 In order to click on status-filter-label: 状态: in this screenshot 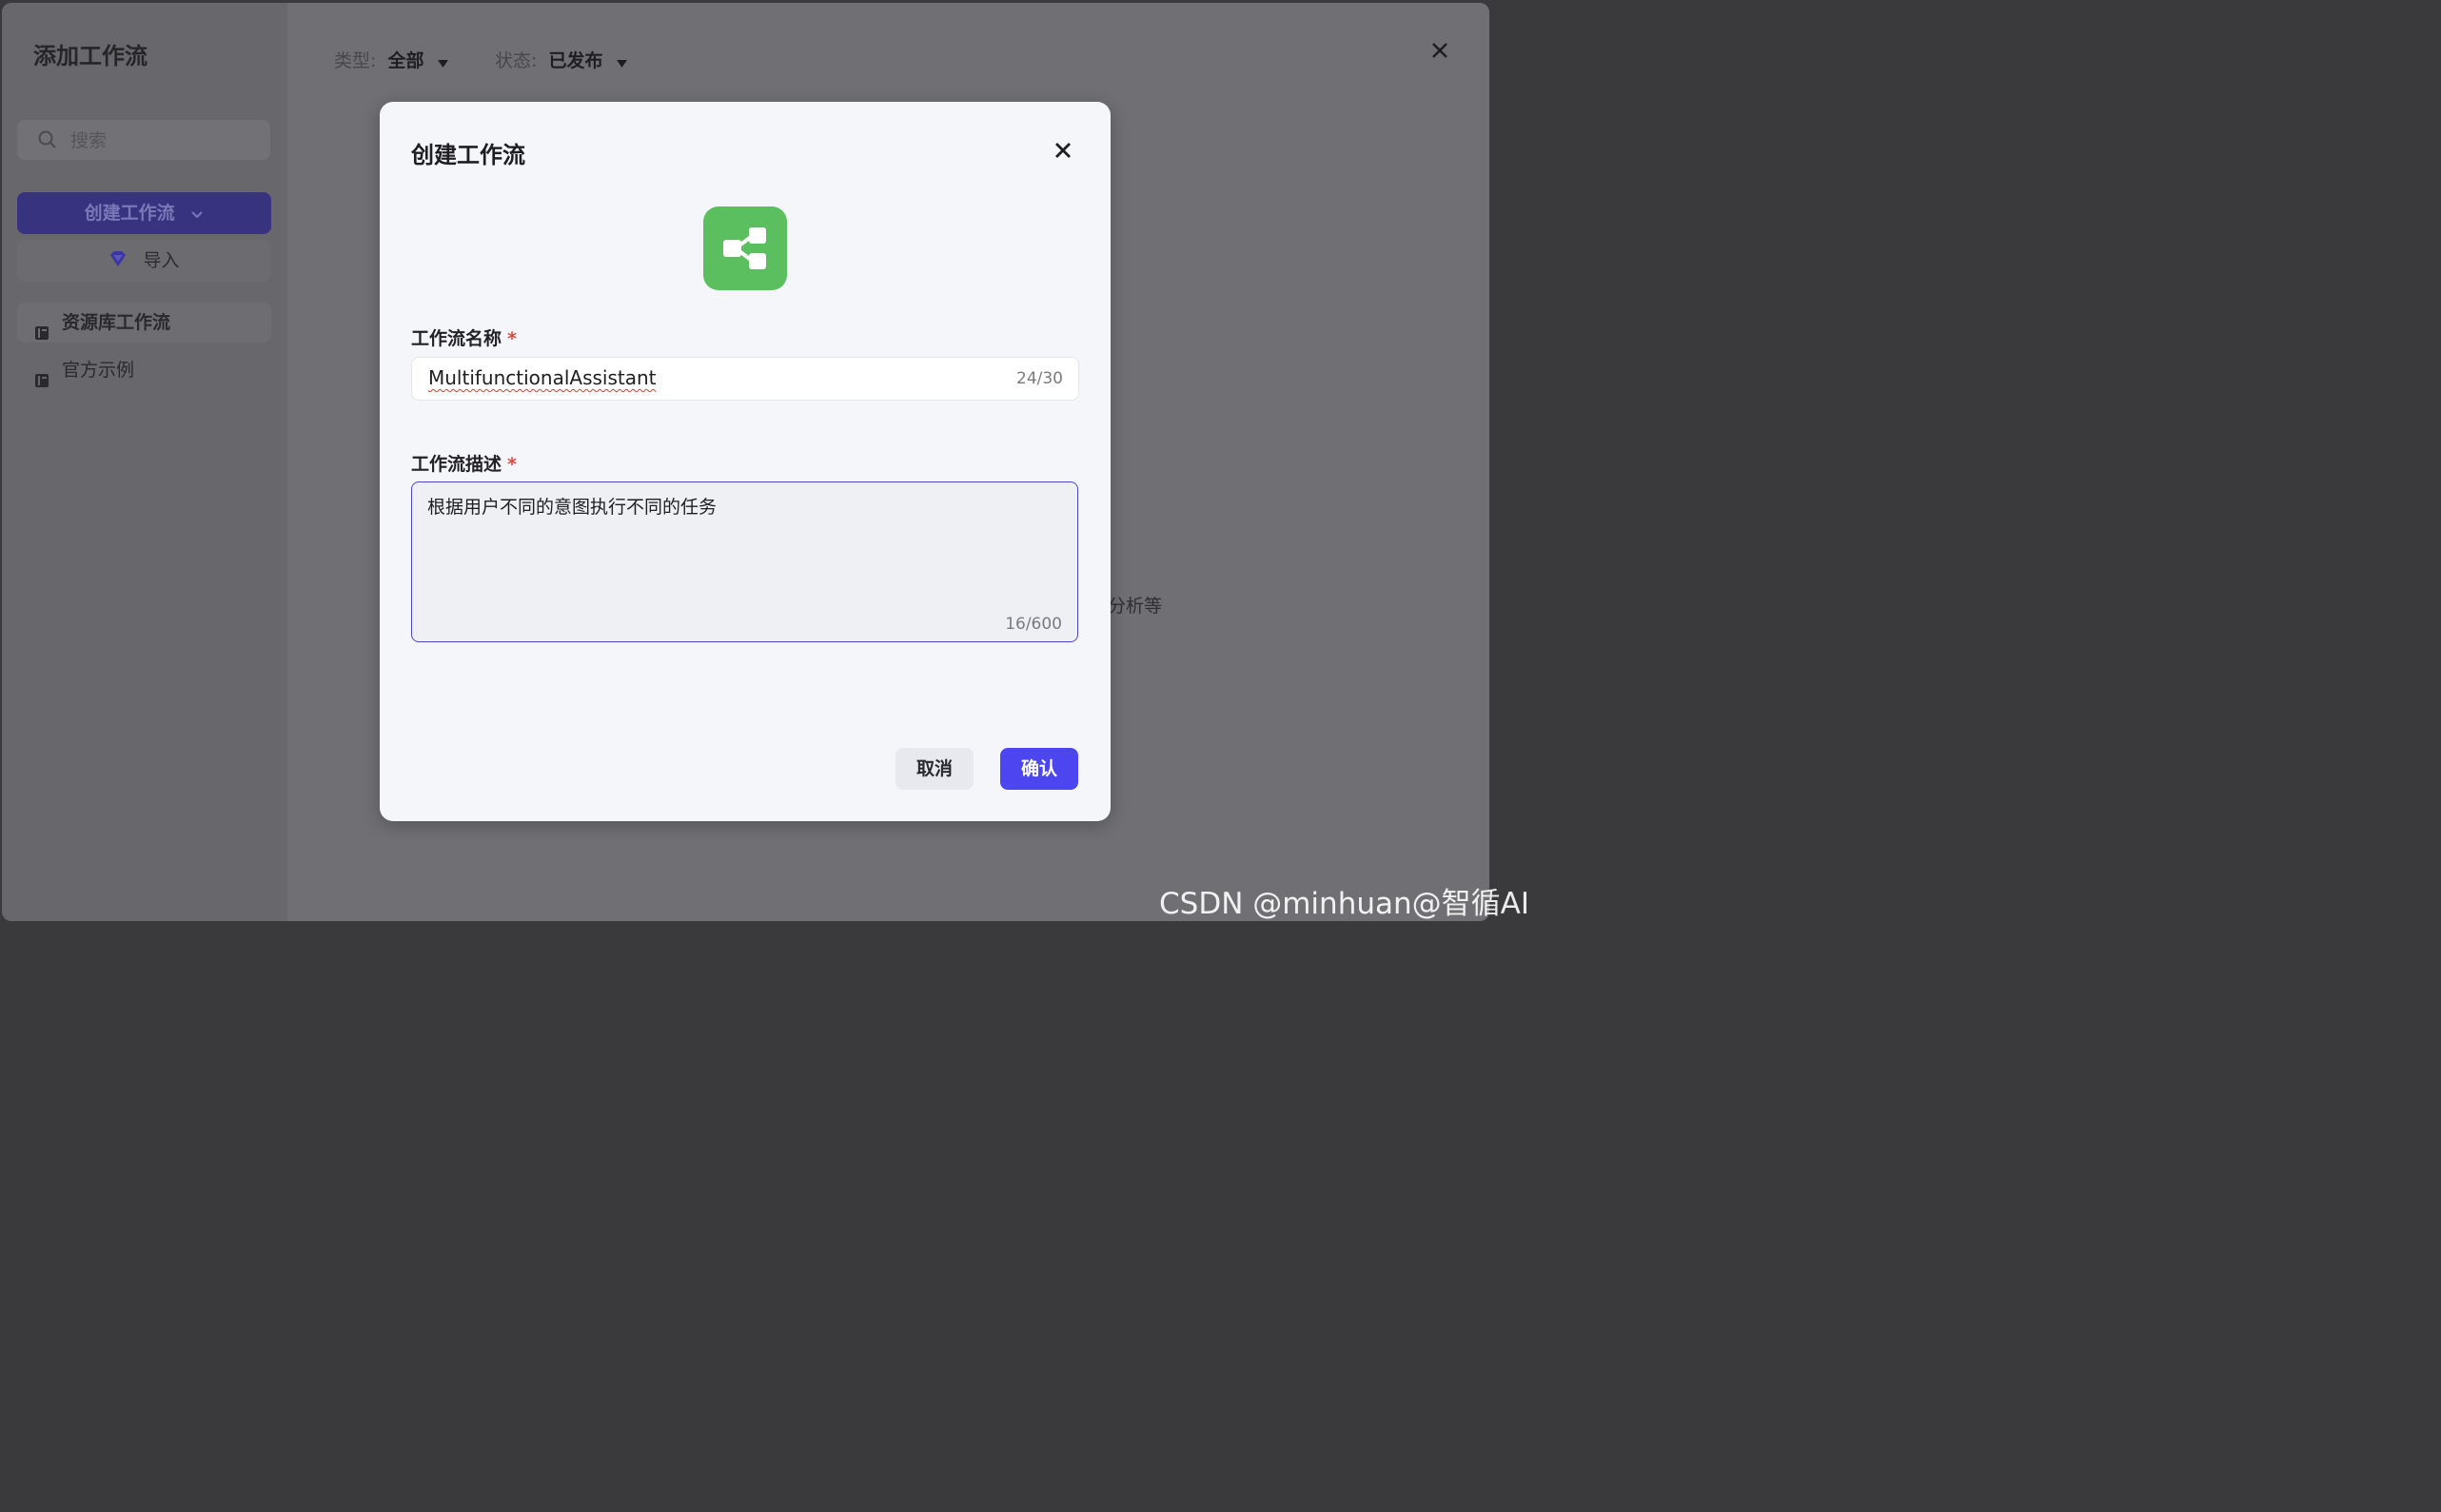, I will do `click(516, 60)`.